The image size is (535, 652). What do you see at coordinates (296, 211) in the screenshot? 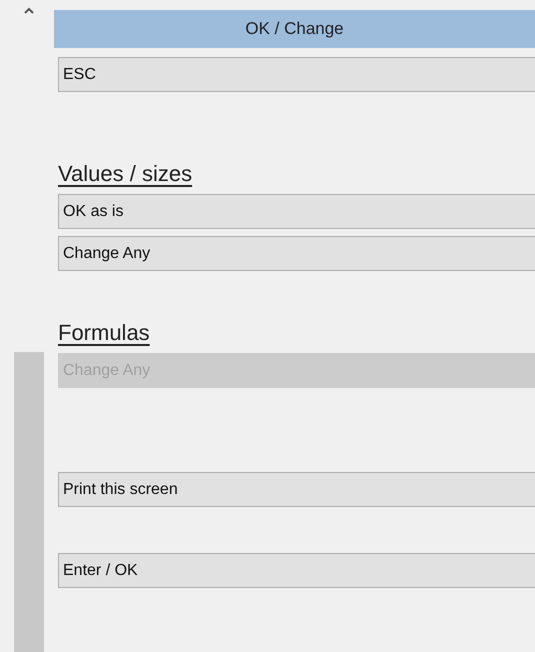
I see `action-button: OK as is` at bounding box center [296, 211].